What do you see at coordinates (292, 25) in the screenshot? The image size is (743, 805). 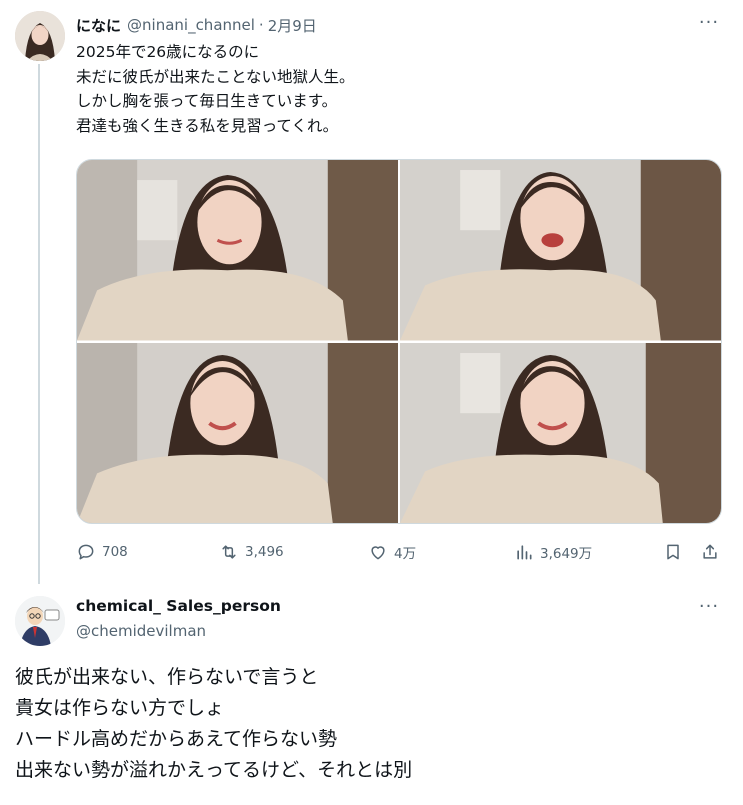 I see `post-date: 2月9日` at bounding box center [292, 25].